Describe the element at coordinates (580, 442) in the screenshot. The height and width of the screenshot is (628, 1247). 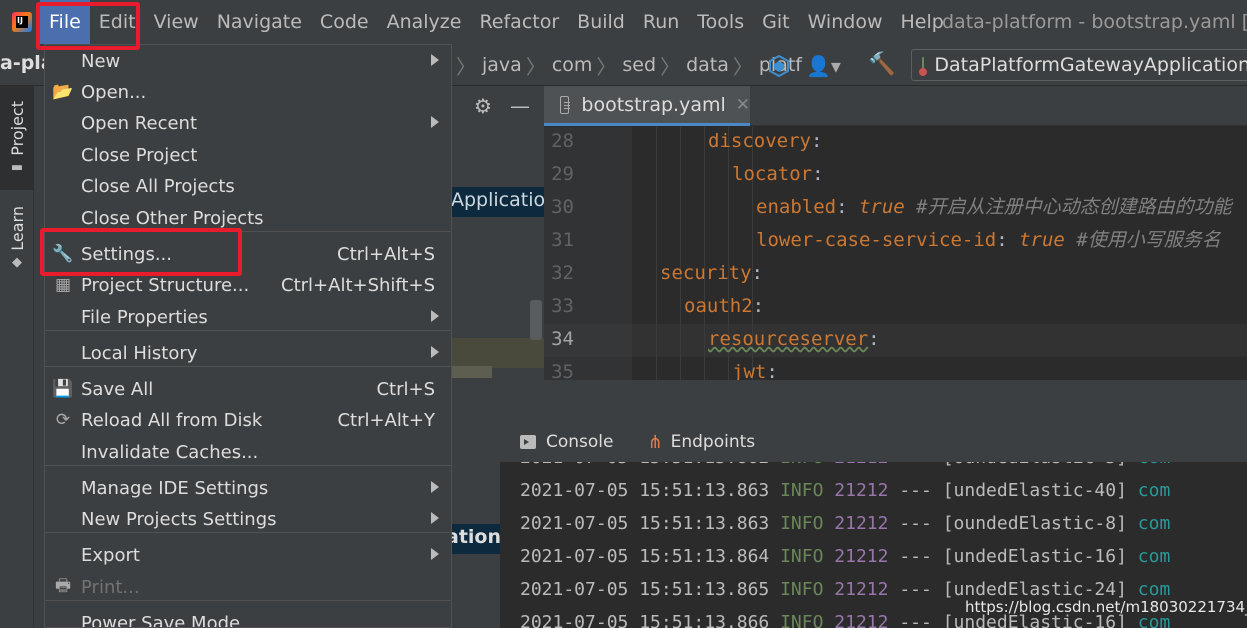
I see `tab-console-label: Console` at that location.